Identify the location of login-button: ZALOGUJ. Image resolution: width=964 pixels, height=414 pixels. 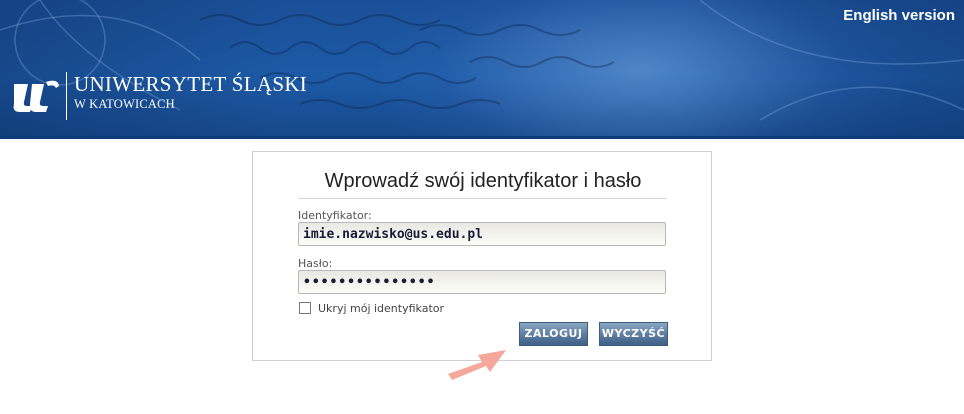
(553, 334).